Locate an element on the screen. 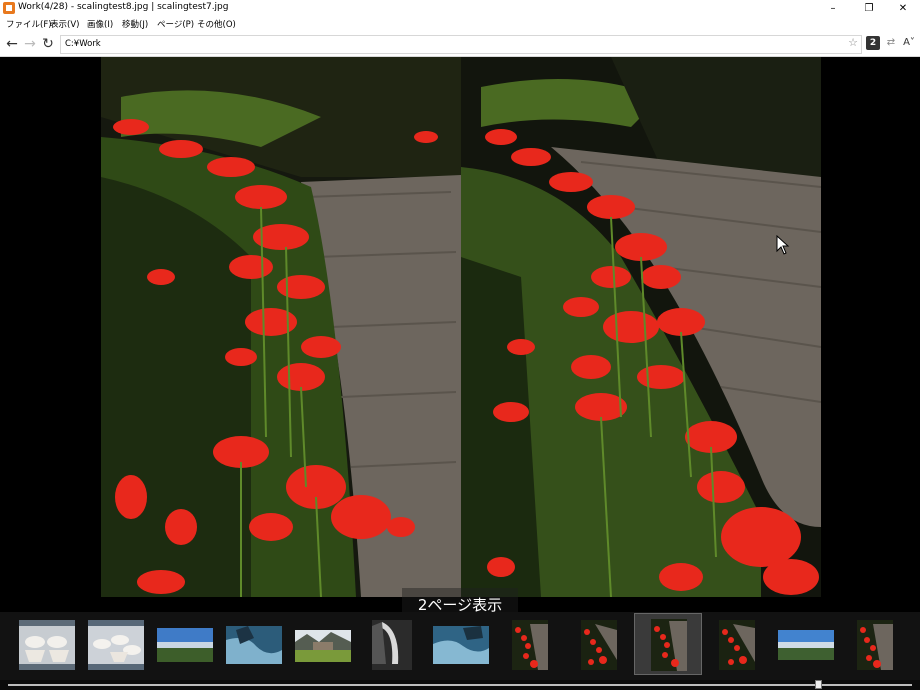 This screenshot has width=920, height=690. menu-other: その他(O) is located at coordinates (216, 24).